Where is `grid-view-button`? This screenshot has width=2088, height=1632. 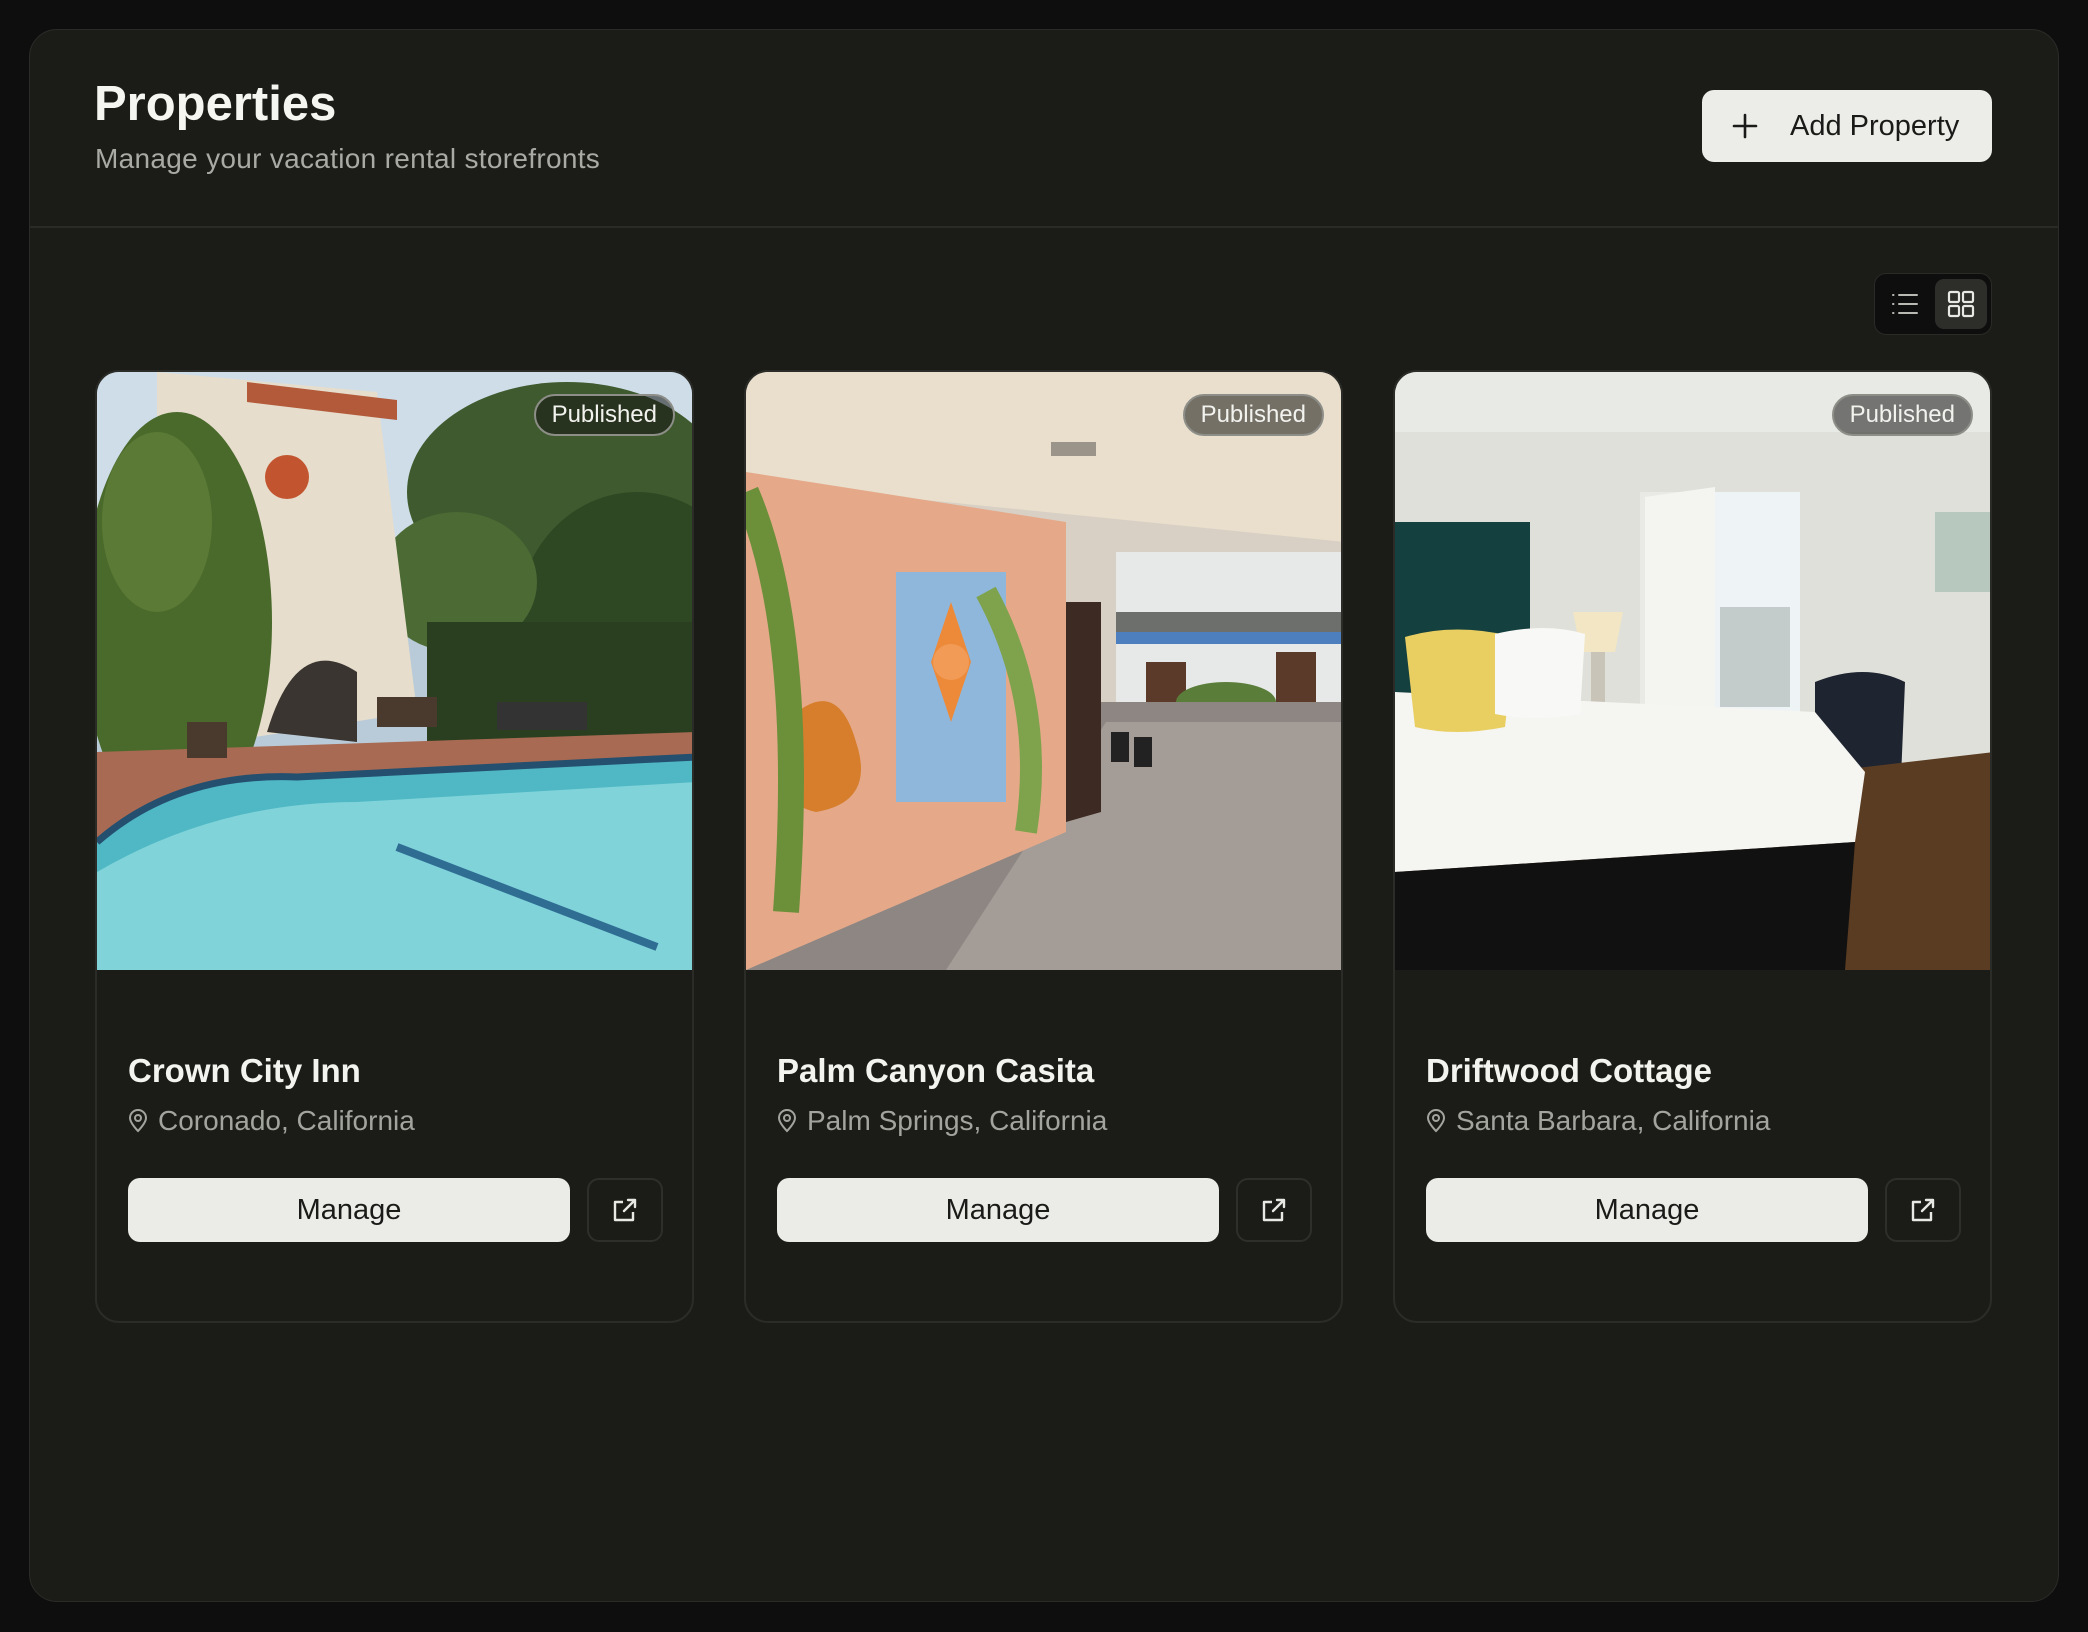
grid-view-button is located at coordinates (1961, 304).